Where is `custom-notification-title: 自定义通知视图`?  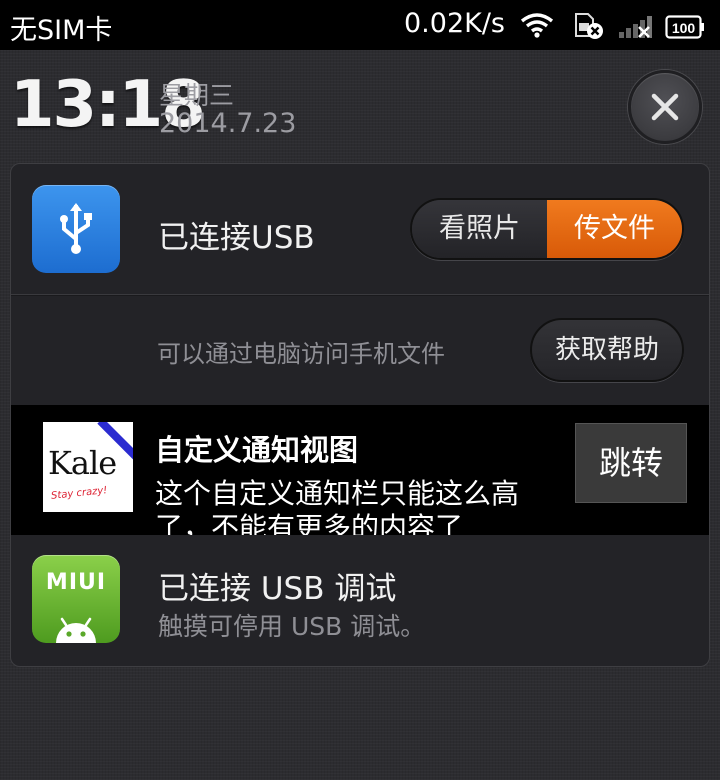
custom-notification-title: 自定义通知视图 is located at coordinates (257, 450).